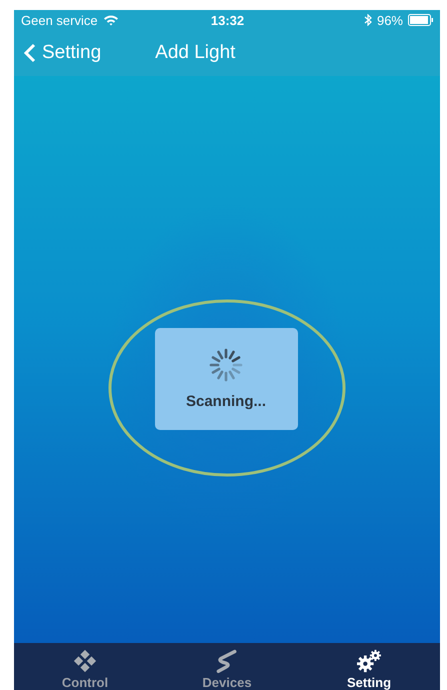 The width and height of the screenshot is (447, 690). Describe the element at coordinates (85, 661) in the screenshot. I see `diamond-grid-icon` at that location.